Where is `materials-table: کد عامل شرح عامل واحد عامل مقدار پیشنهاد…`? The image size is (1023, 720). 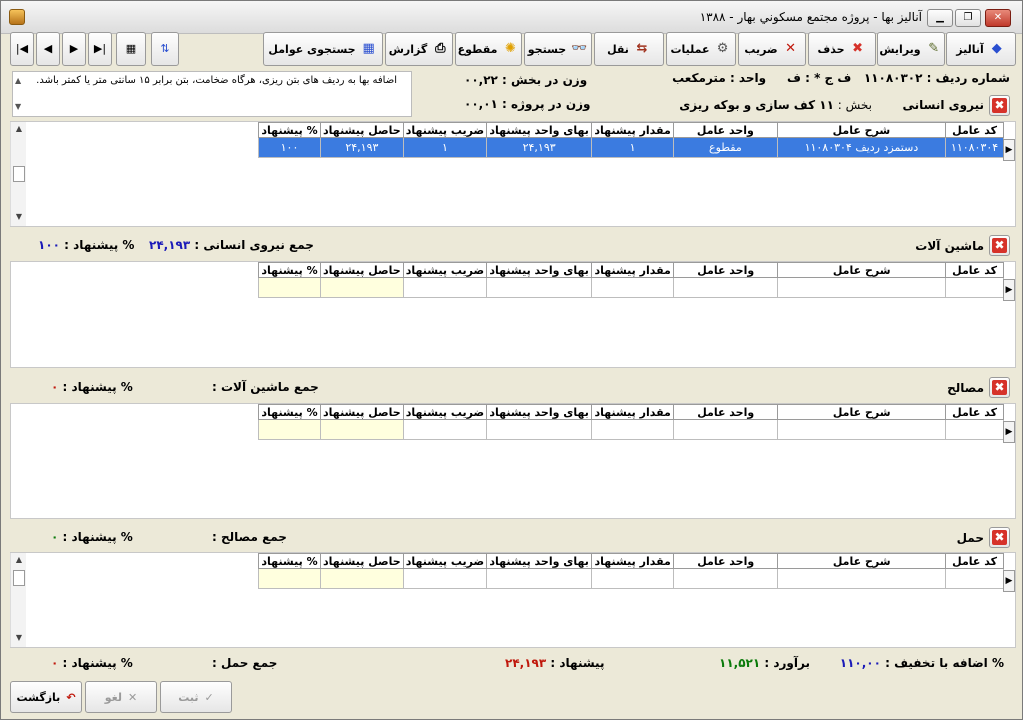
materials-table: کد عامل شرح عامل واحد عامل مقدار پیشنهاد… is located at coordinates (630, 422).